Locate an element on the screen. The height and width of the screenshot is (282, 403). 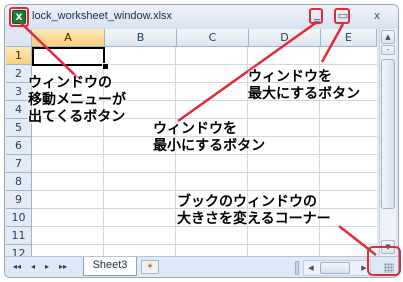
scroll-left-arrow-icon: ◀ is located at coordinates (311, 268).